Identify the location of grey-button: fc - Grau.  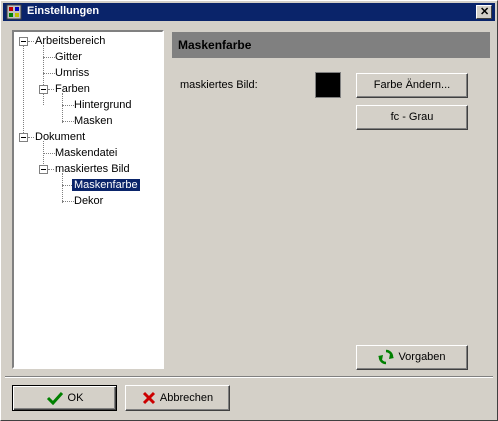
(412, 117).